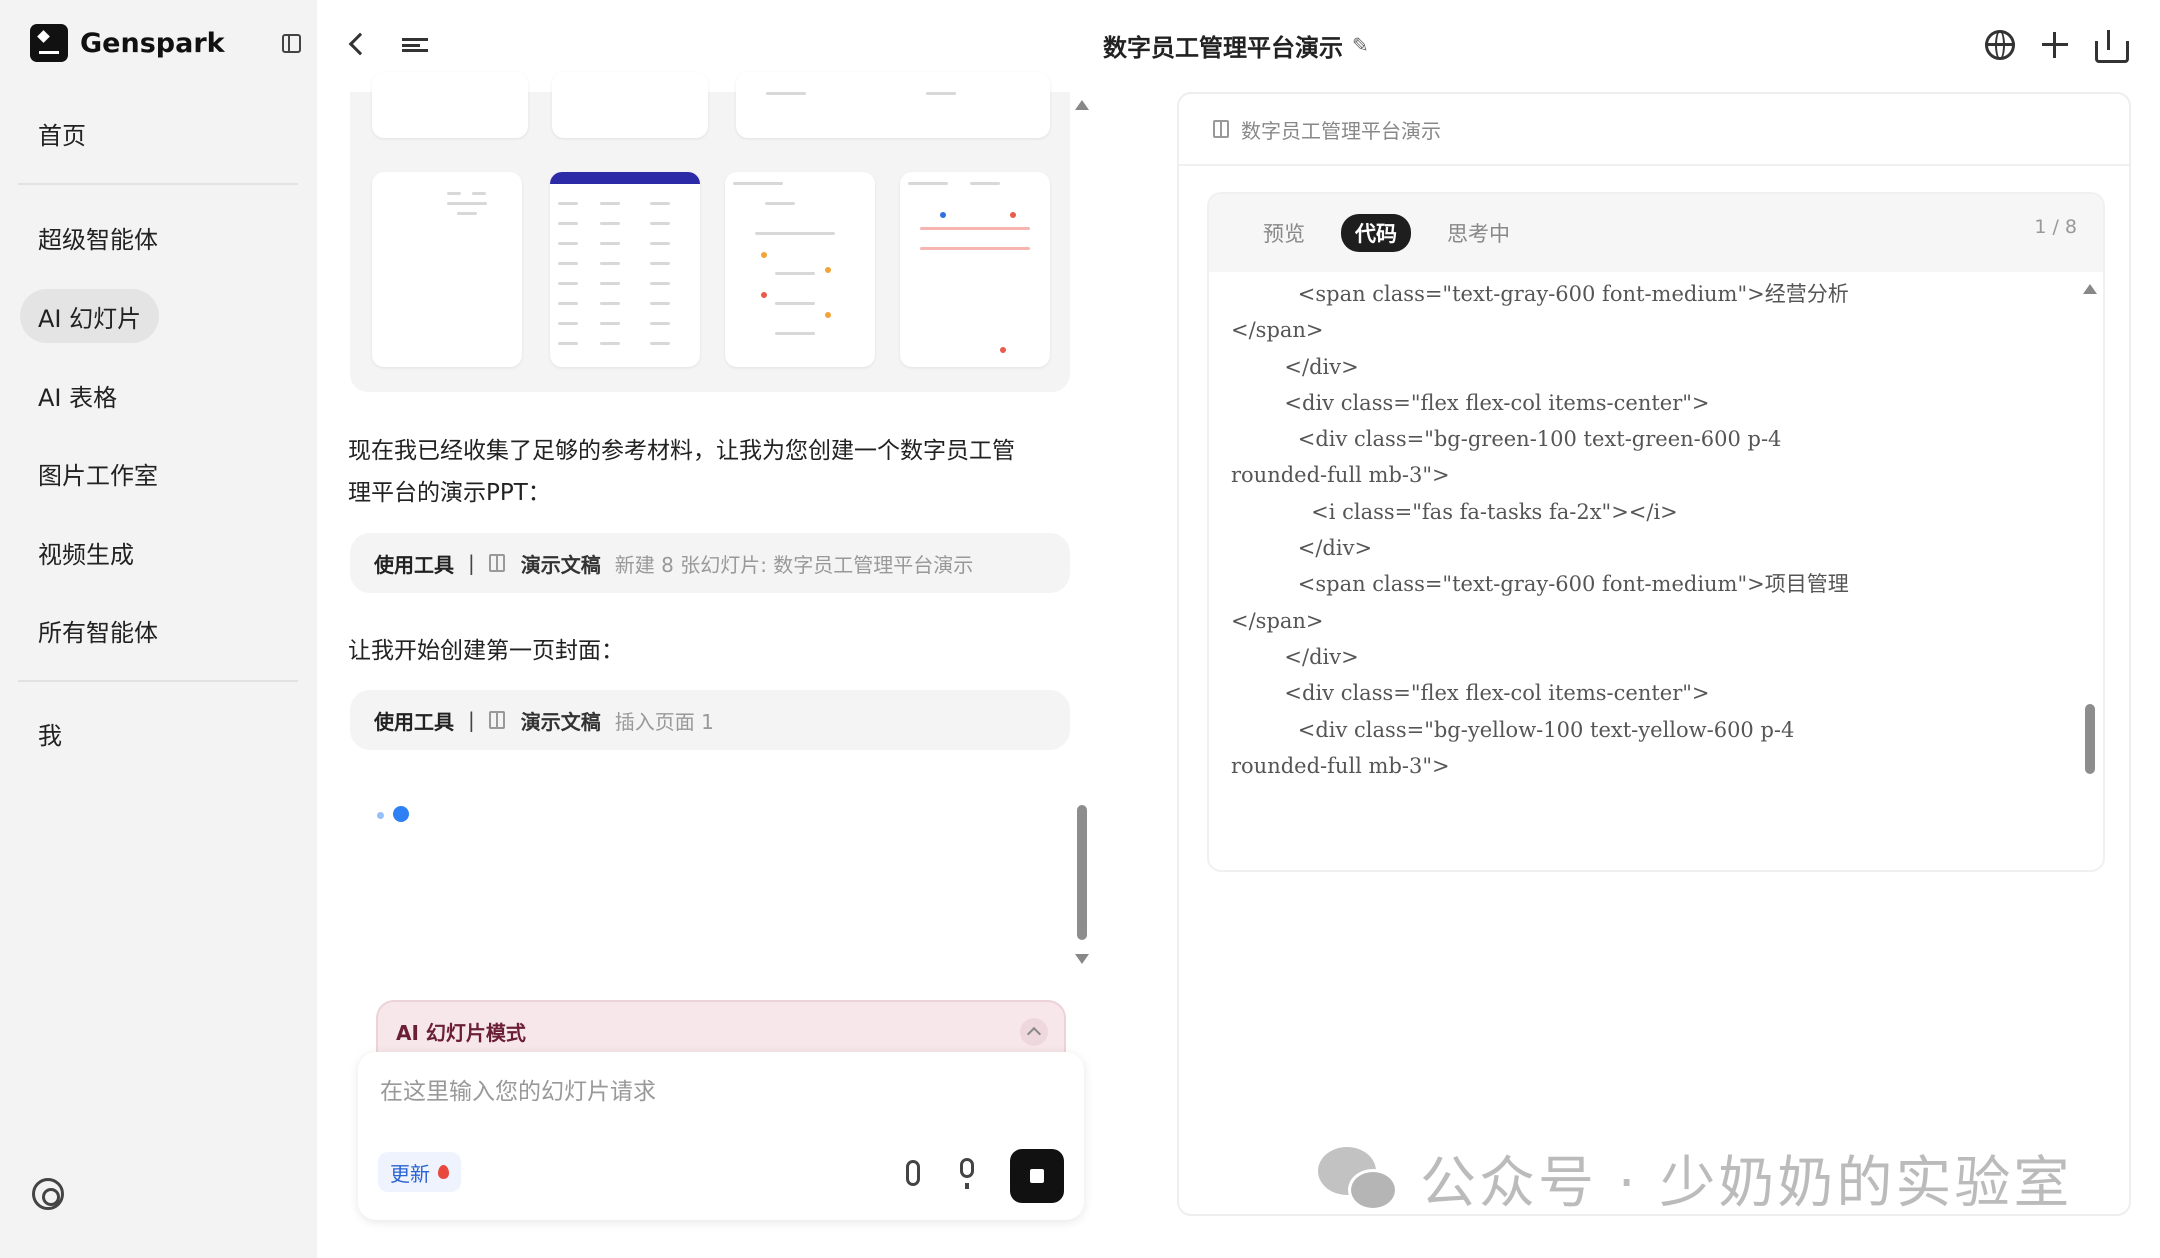  What do you see at coordinates (967, 1173) in the screenshot?
I see `microphone-icon` at bounding box center [967, 1173].